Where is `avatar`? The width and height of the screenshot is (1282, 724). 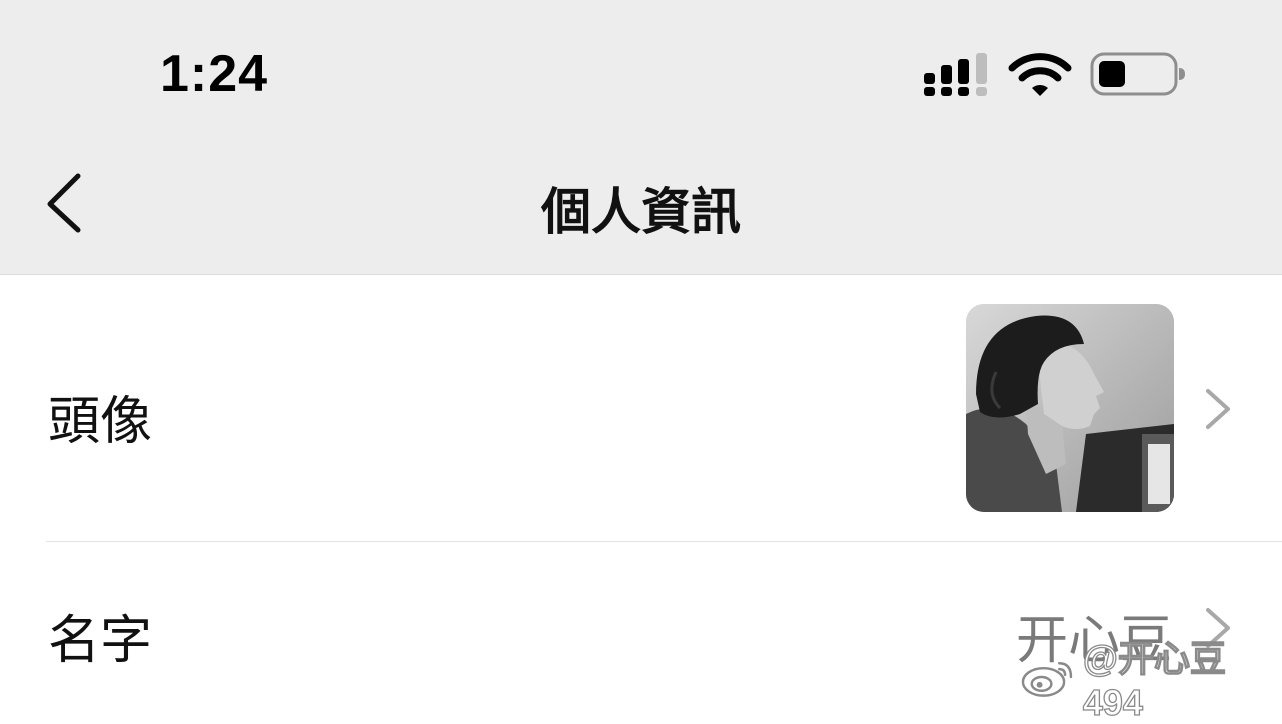 avatar is located at coordinates (1070, 408).